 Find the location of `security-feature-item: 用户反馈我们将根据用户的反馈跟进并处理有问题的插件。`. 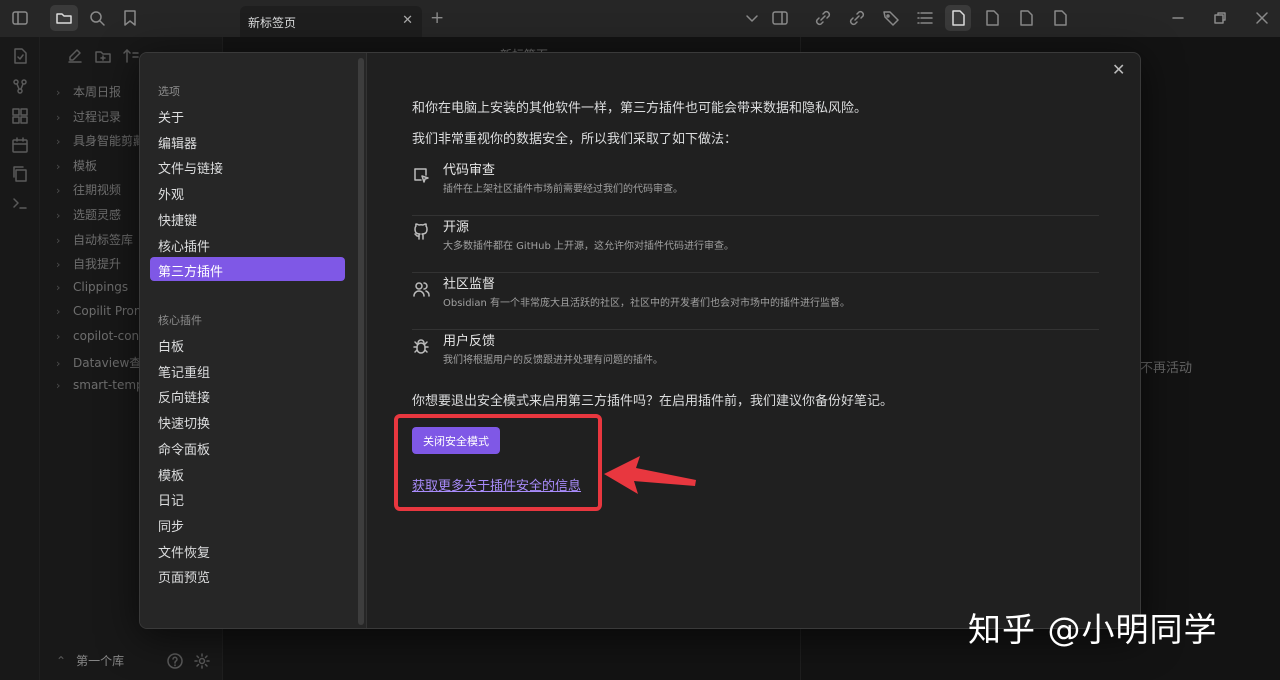

security-feature-item: 用户反馈我们将根据用户的反馈跟进并处理有问题的插件。 is located at coordinates (755, 358).